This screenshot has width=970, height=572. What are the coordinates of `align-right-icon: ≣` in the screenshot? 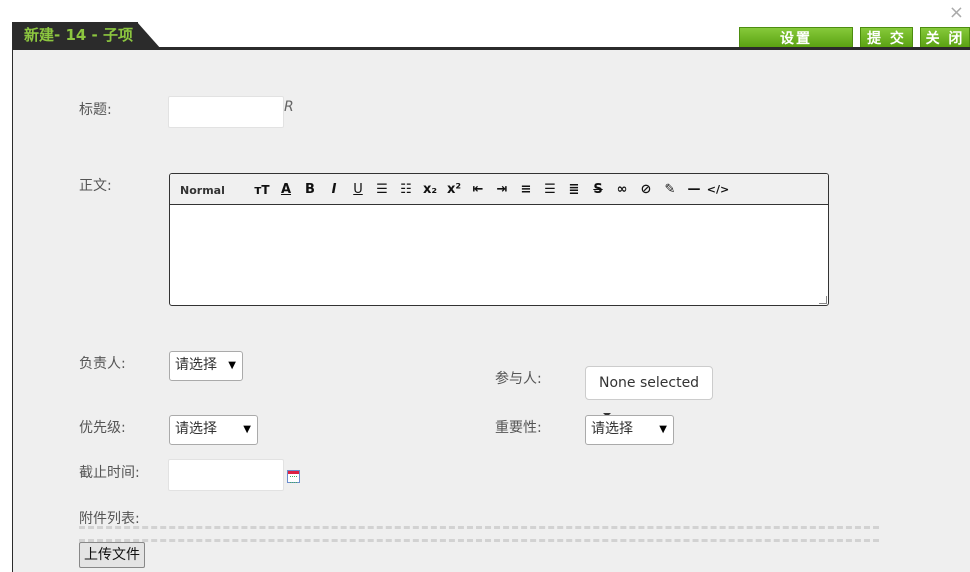 It's located at (574, 190).